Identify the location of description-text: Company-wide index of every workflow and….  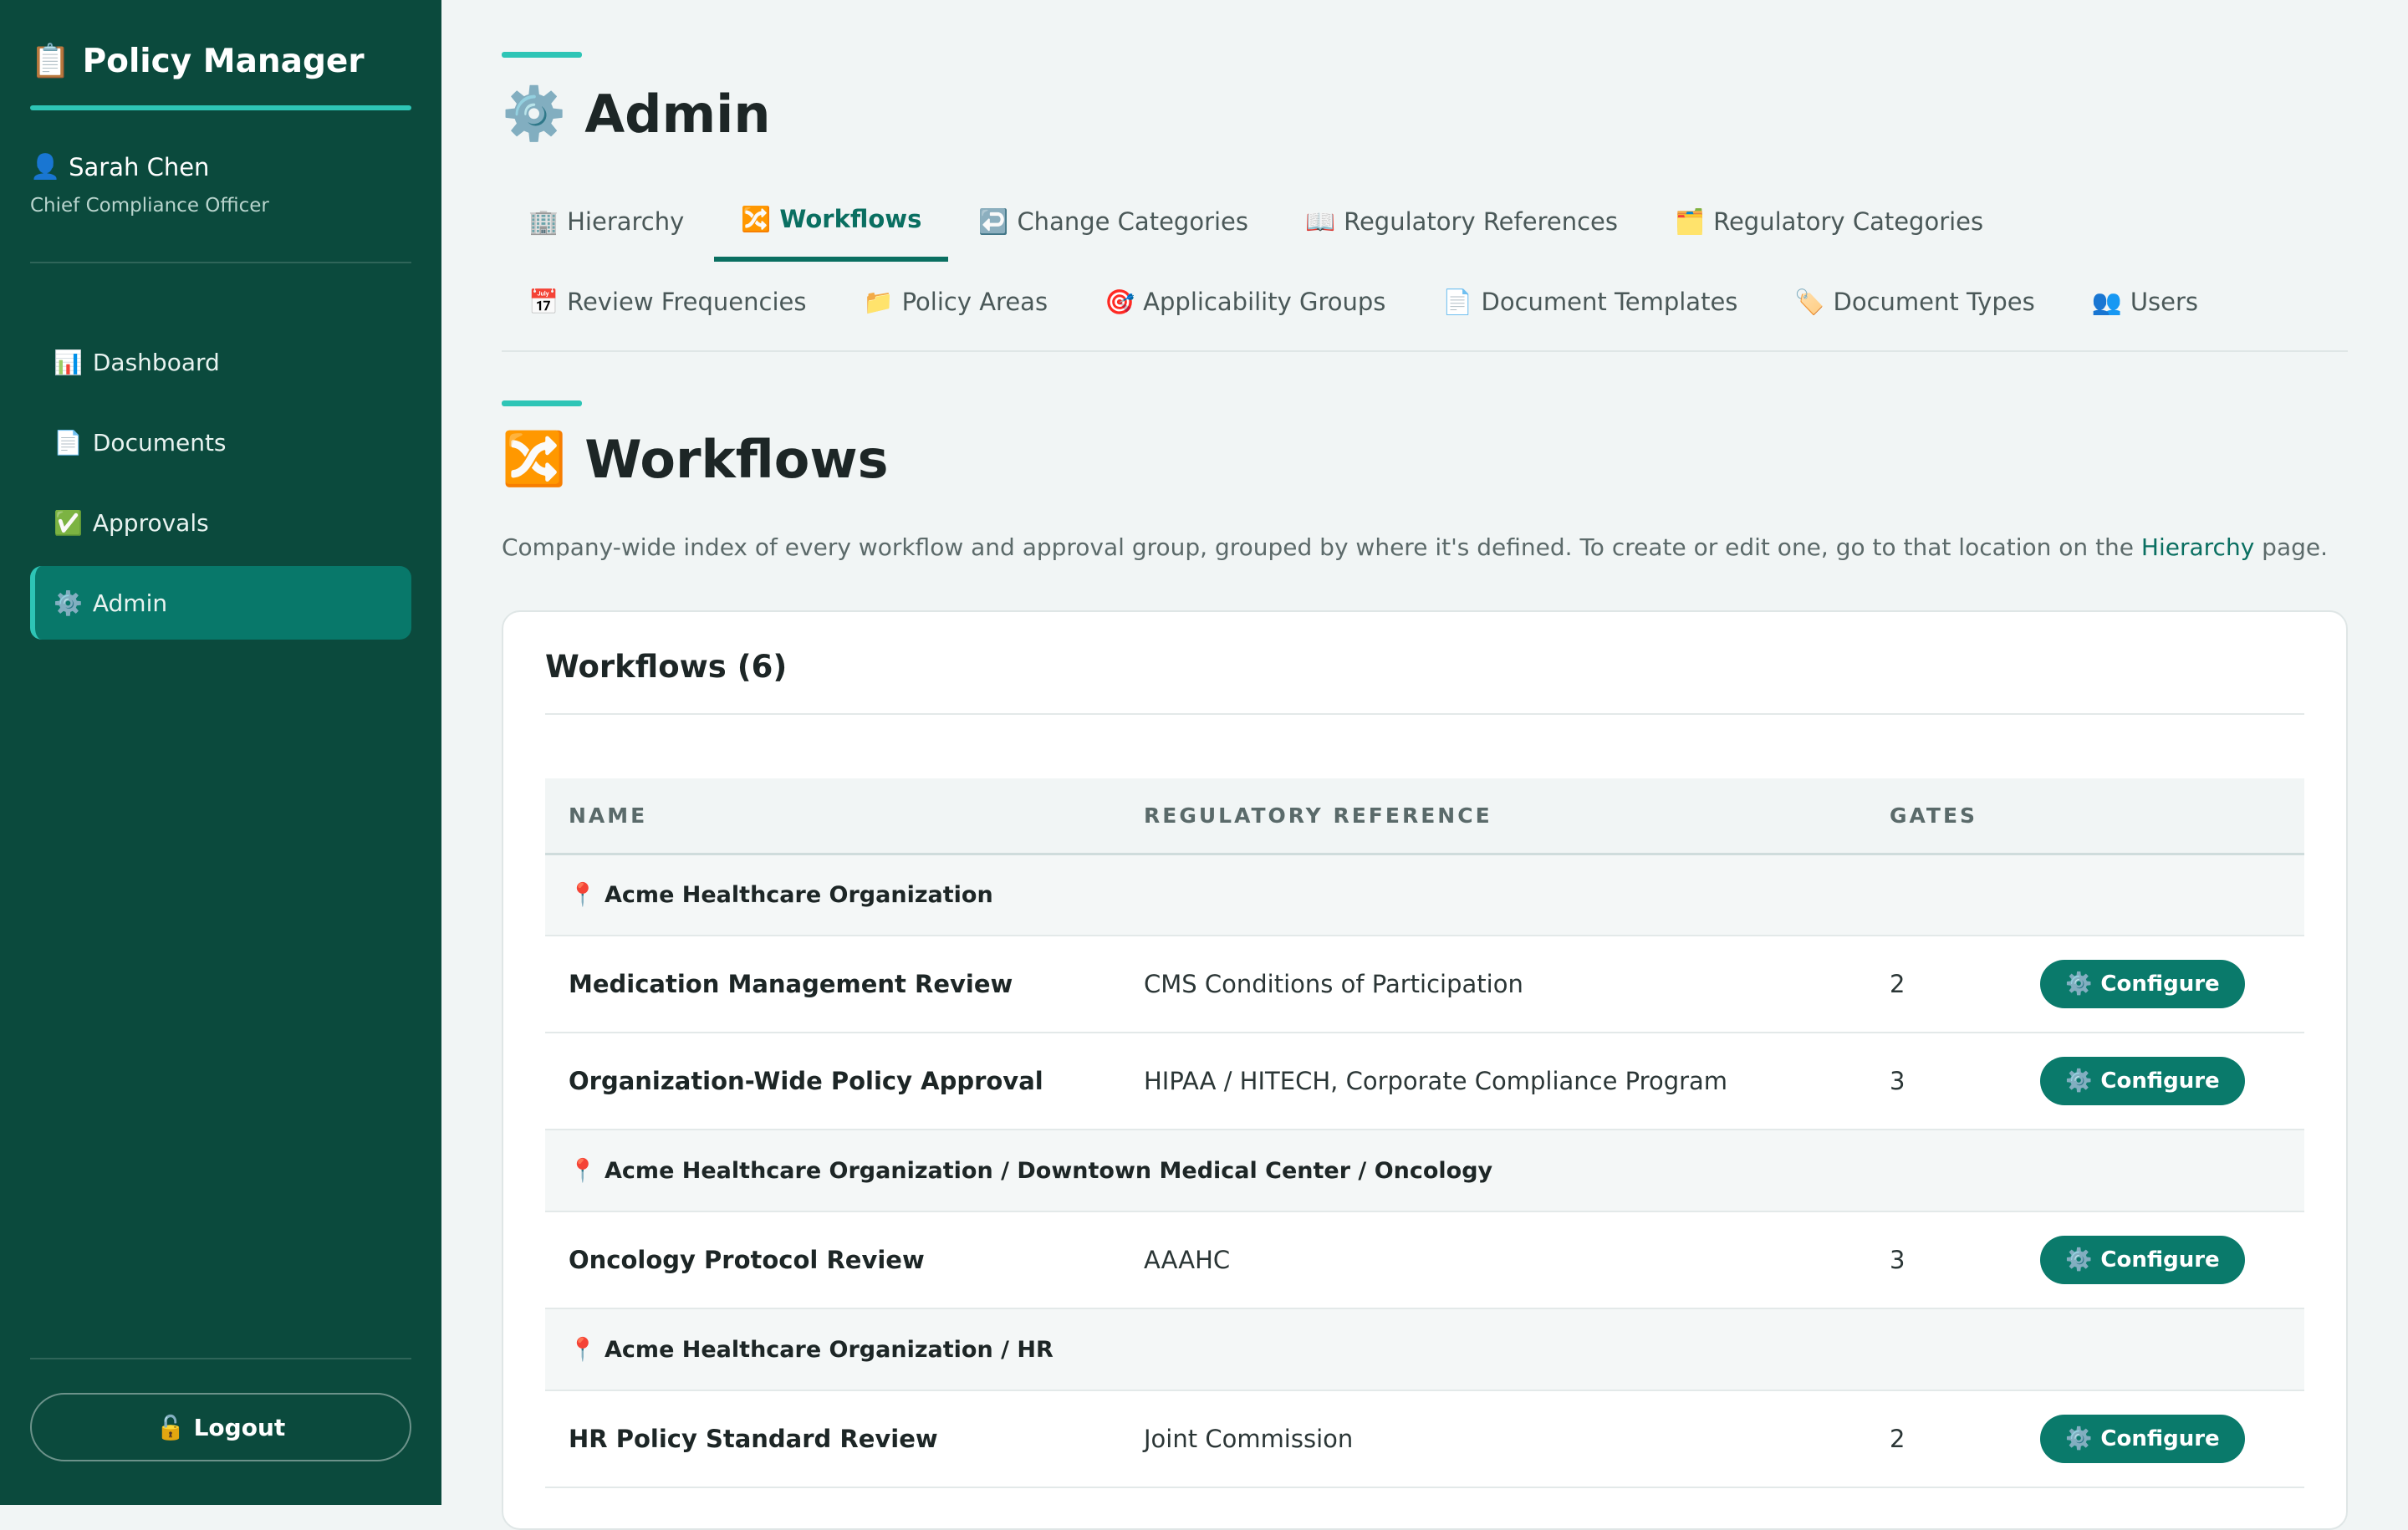
(1322, 547).